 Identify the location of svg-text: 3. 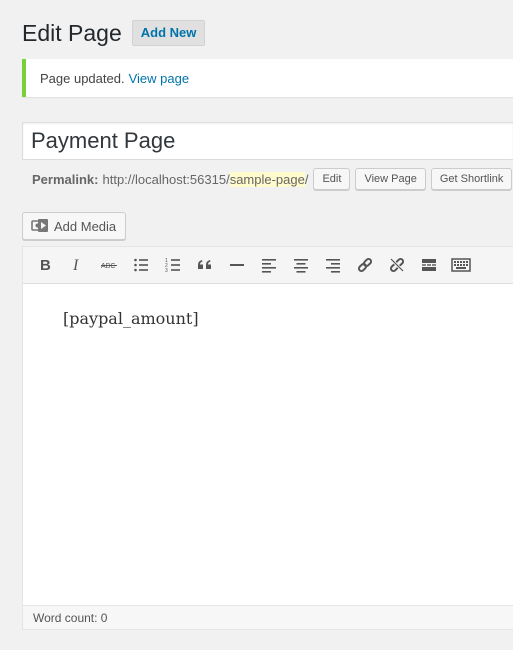
(166, 270).